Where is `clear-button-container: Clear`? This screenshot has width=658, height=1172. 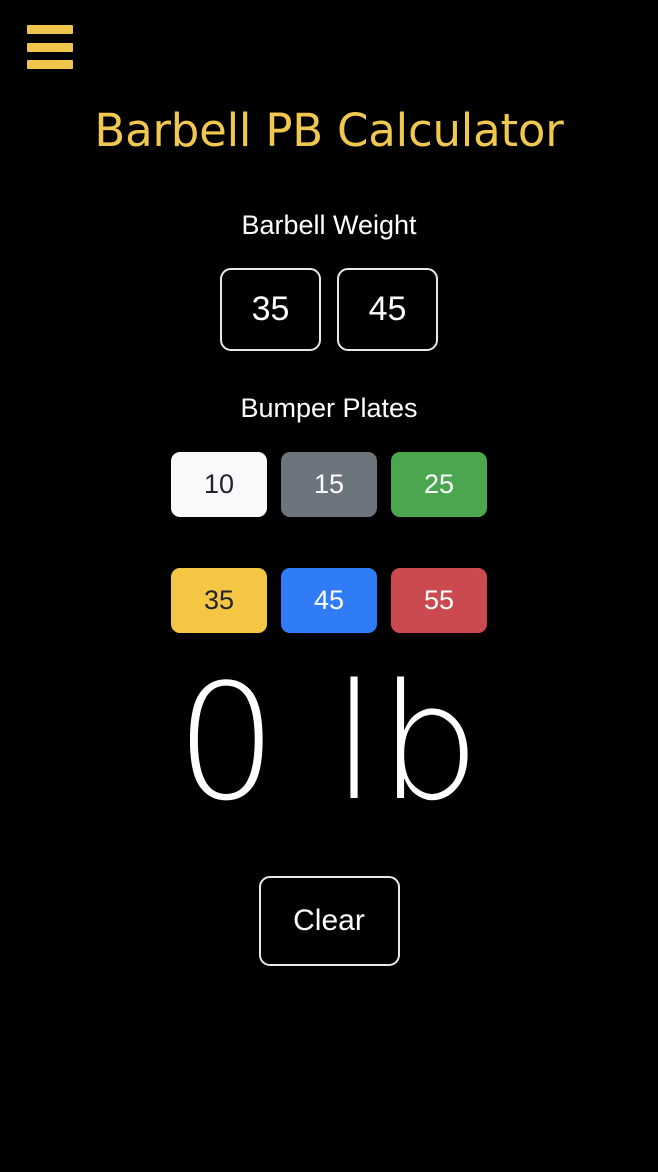
clear-button-container: Clear is located at coordinates (329, 921).